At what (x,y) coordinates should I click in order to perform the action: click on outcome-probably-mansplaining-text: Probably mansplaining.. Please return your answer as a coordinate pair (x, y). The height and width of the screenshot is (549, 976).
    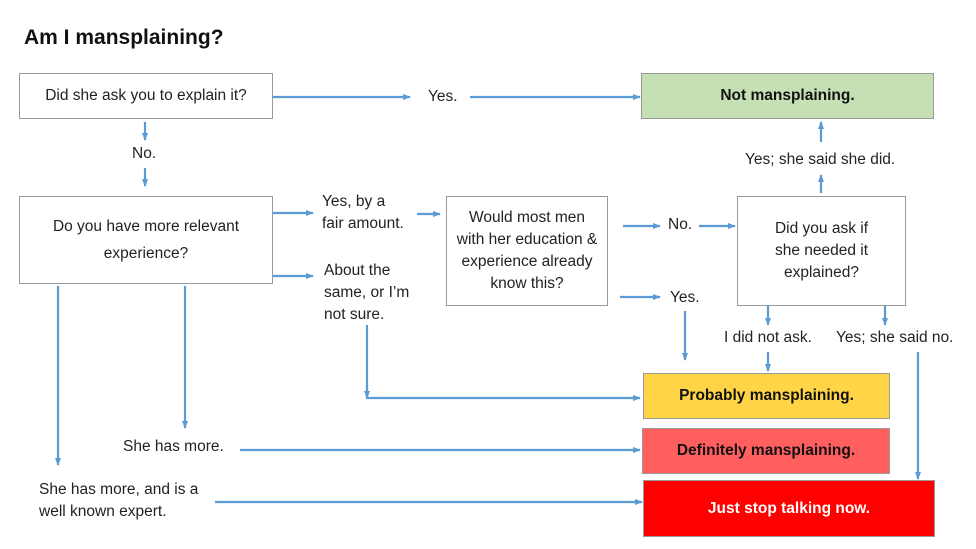
    Looking at the image, I should click on (766, 395).